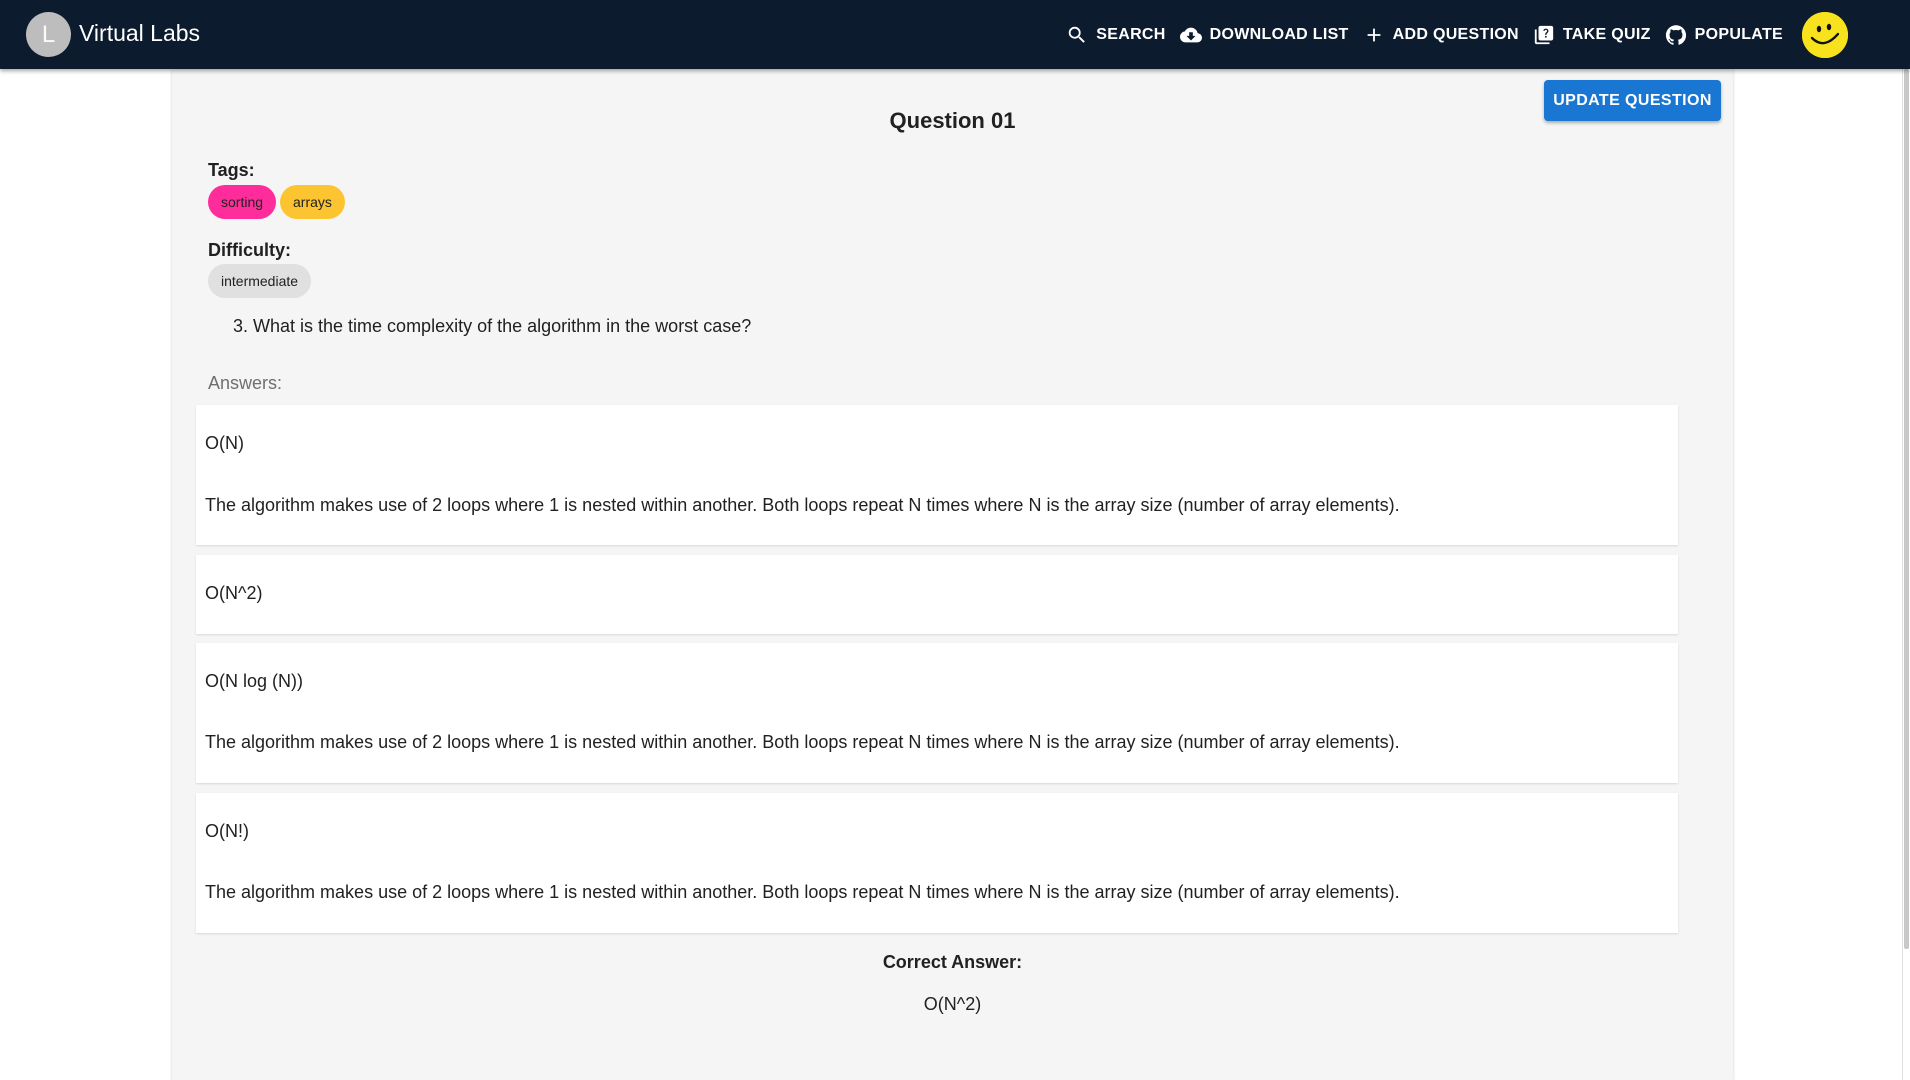  Describe the element at coordinates (1606, 34) in the screenshot. I see `nav-take-quiz-label: Take Quiz` at that location.